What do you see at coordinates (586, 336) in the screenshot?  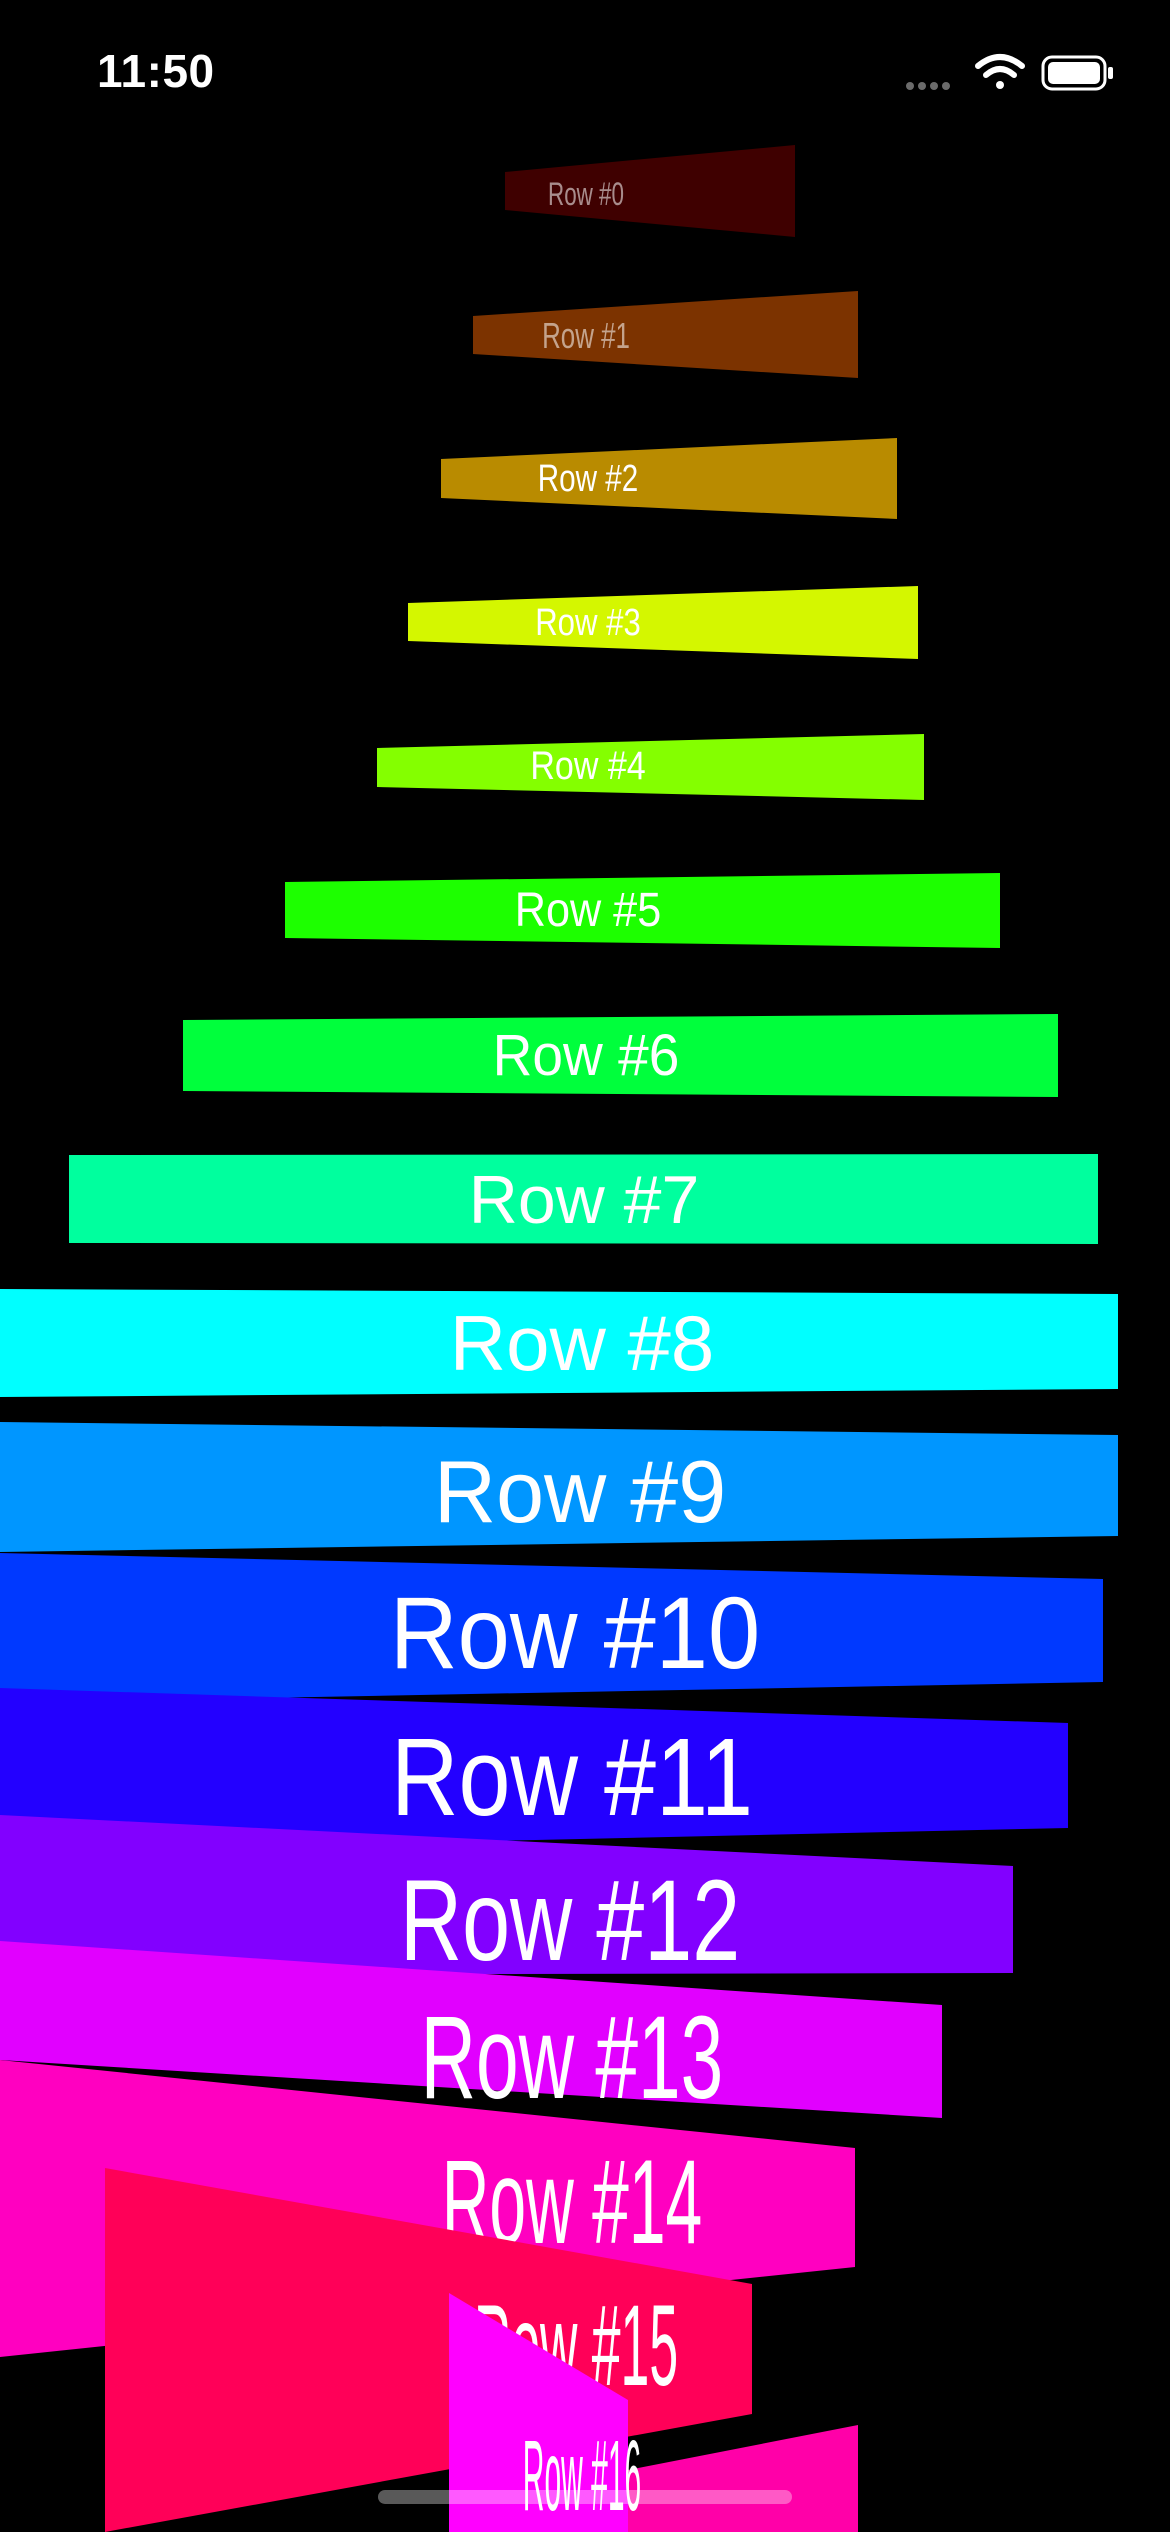 I see `row-1-label: Row #1` at bounding box center [586, 336].